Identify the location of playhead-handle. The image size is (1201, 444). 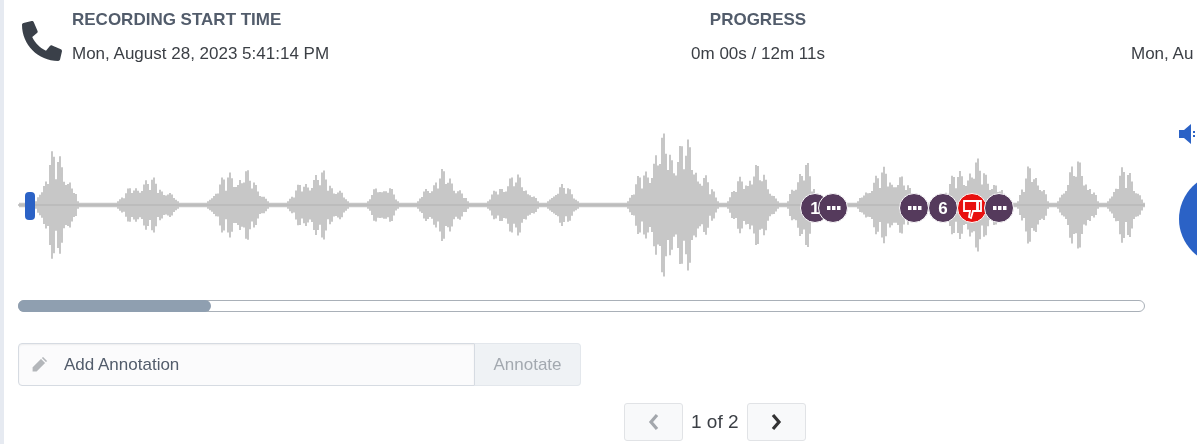
(30, 206).